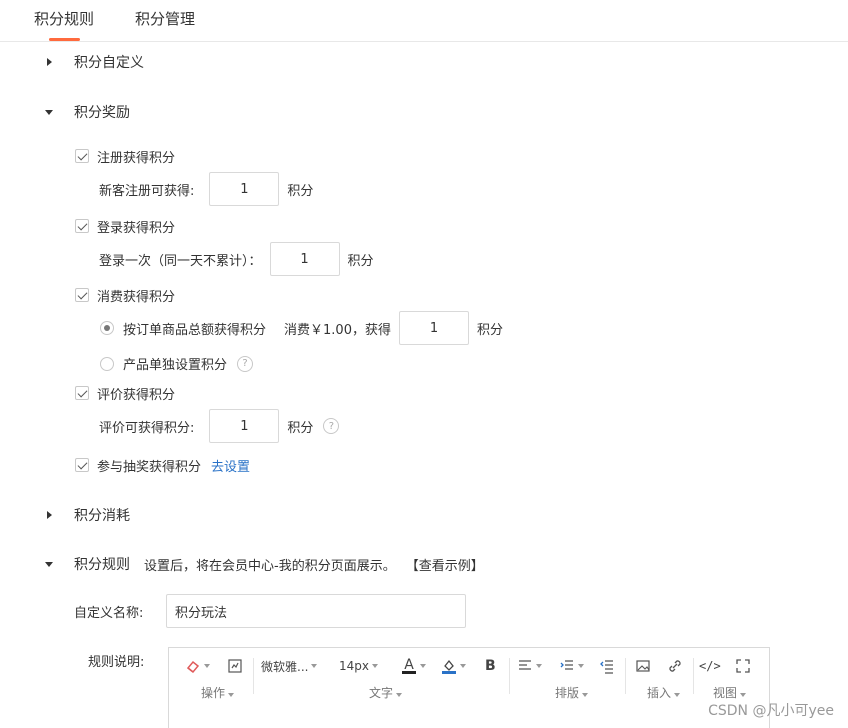 The width and height of the screenshot is (848, 728). What do you see at coordinates (424, 21) in the screenshot?
I see `top-tab-bar: 积分规则 积分管理` at bounding box center [424, 21].